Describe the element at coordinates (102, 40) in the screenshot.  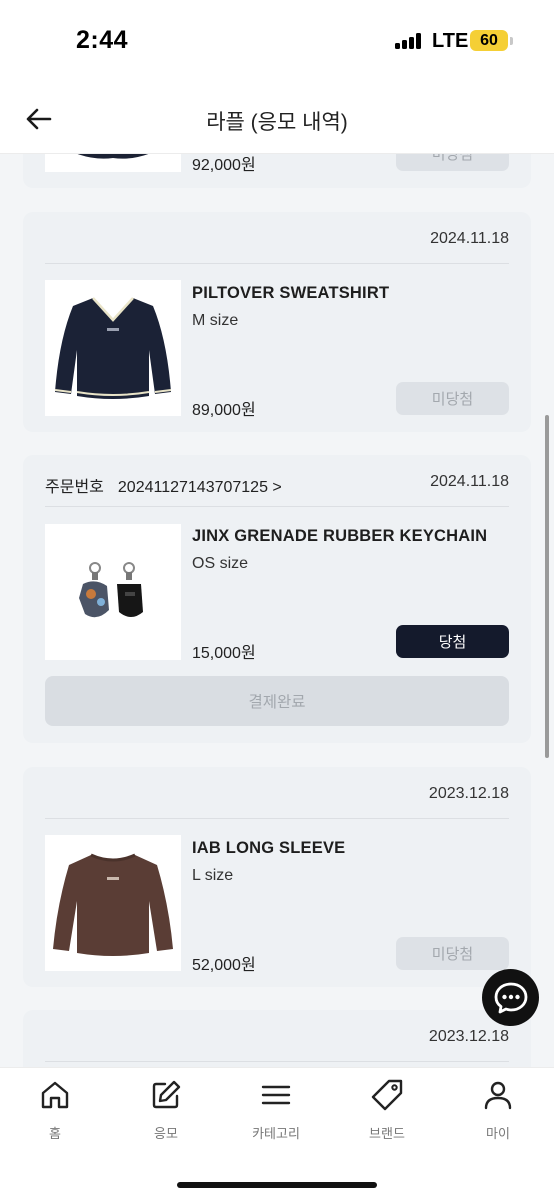
I see `status-time: 2:44` at that location.